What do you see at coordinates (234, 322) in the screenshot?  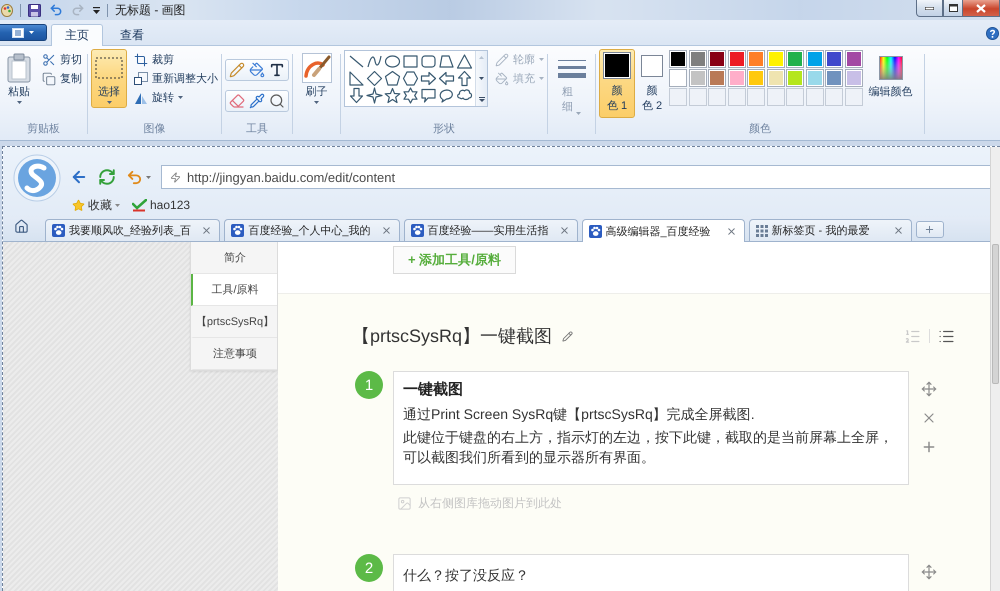 I see `nav-item: 【prtscSysRq】` at bounding box center [234, 322].